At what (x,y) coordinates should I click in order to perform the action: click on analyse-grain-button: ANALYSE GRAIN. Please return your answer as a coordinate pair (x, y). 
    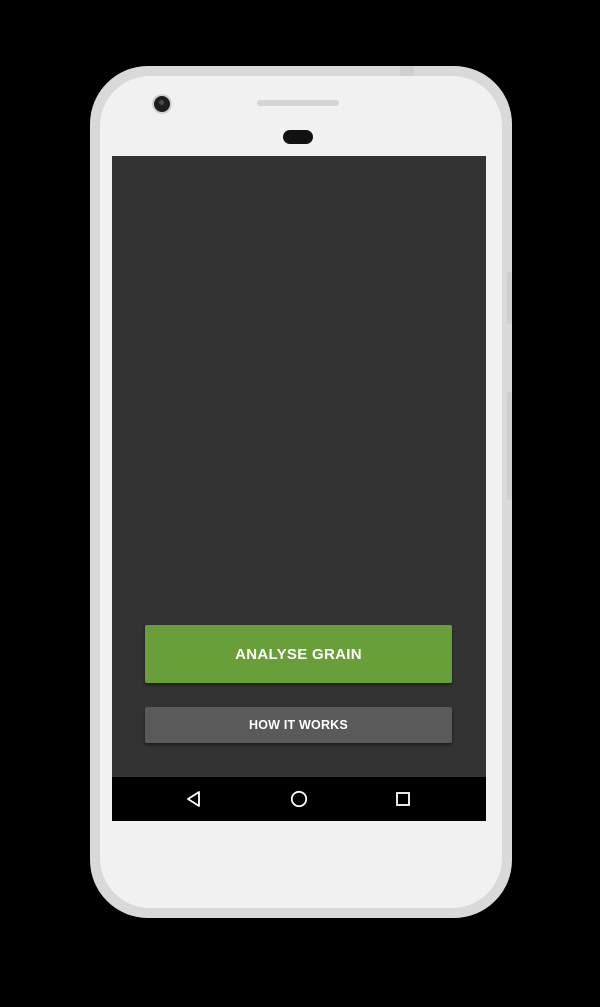
    Looking at the image, I should click on (298, 654).